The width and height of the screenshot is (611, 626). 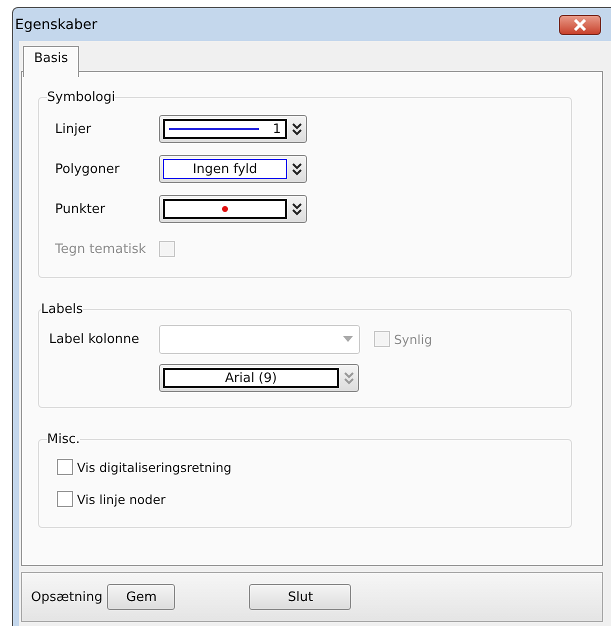 What do you see at coordinates (154, 467) in the screenshot?
I see `checkbox-label: Vis digitaliseringsretning` at bounding box center [154, 467].